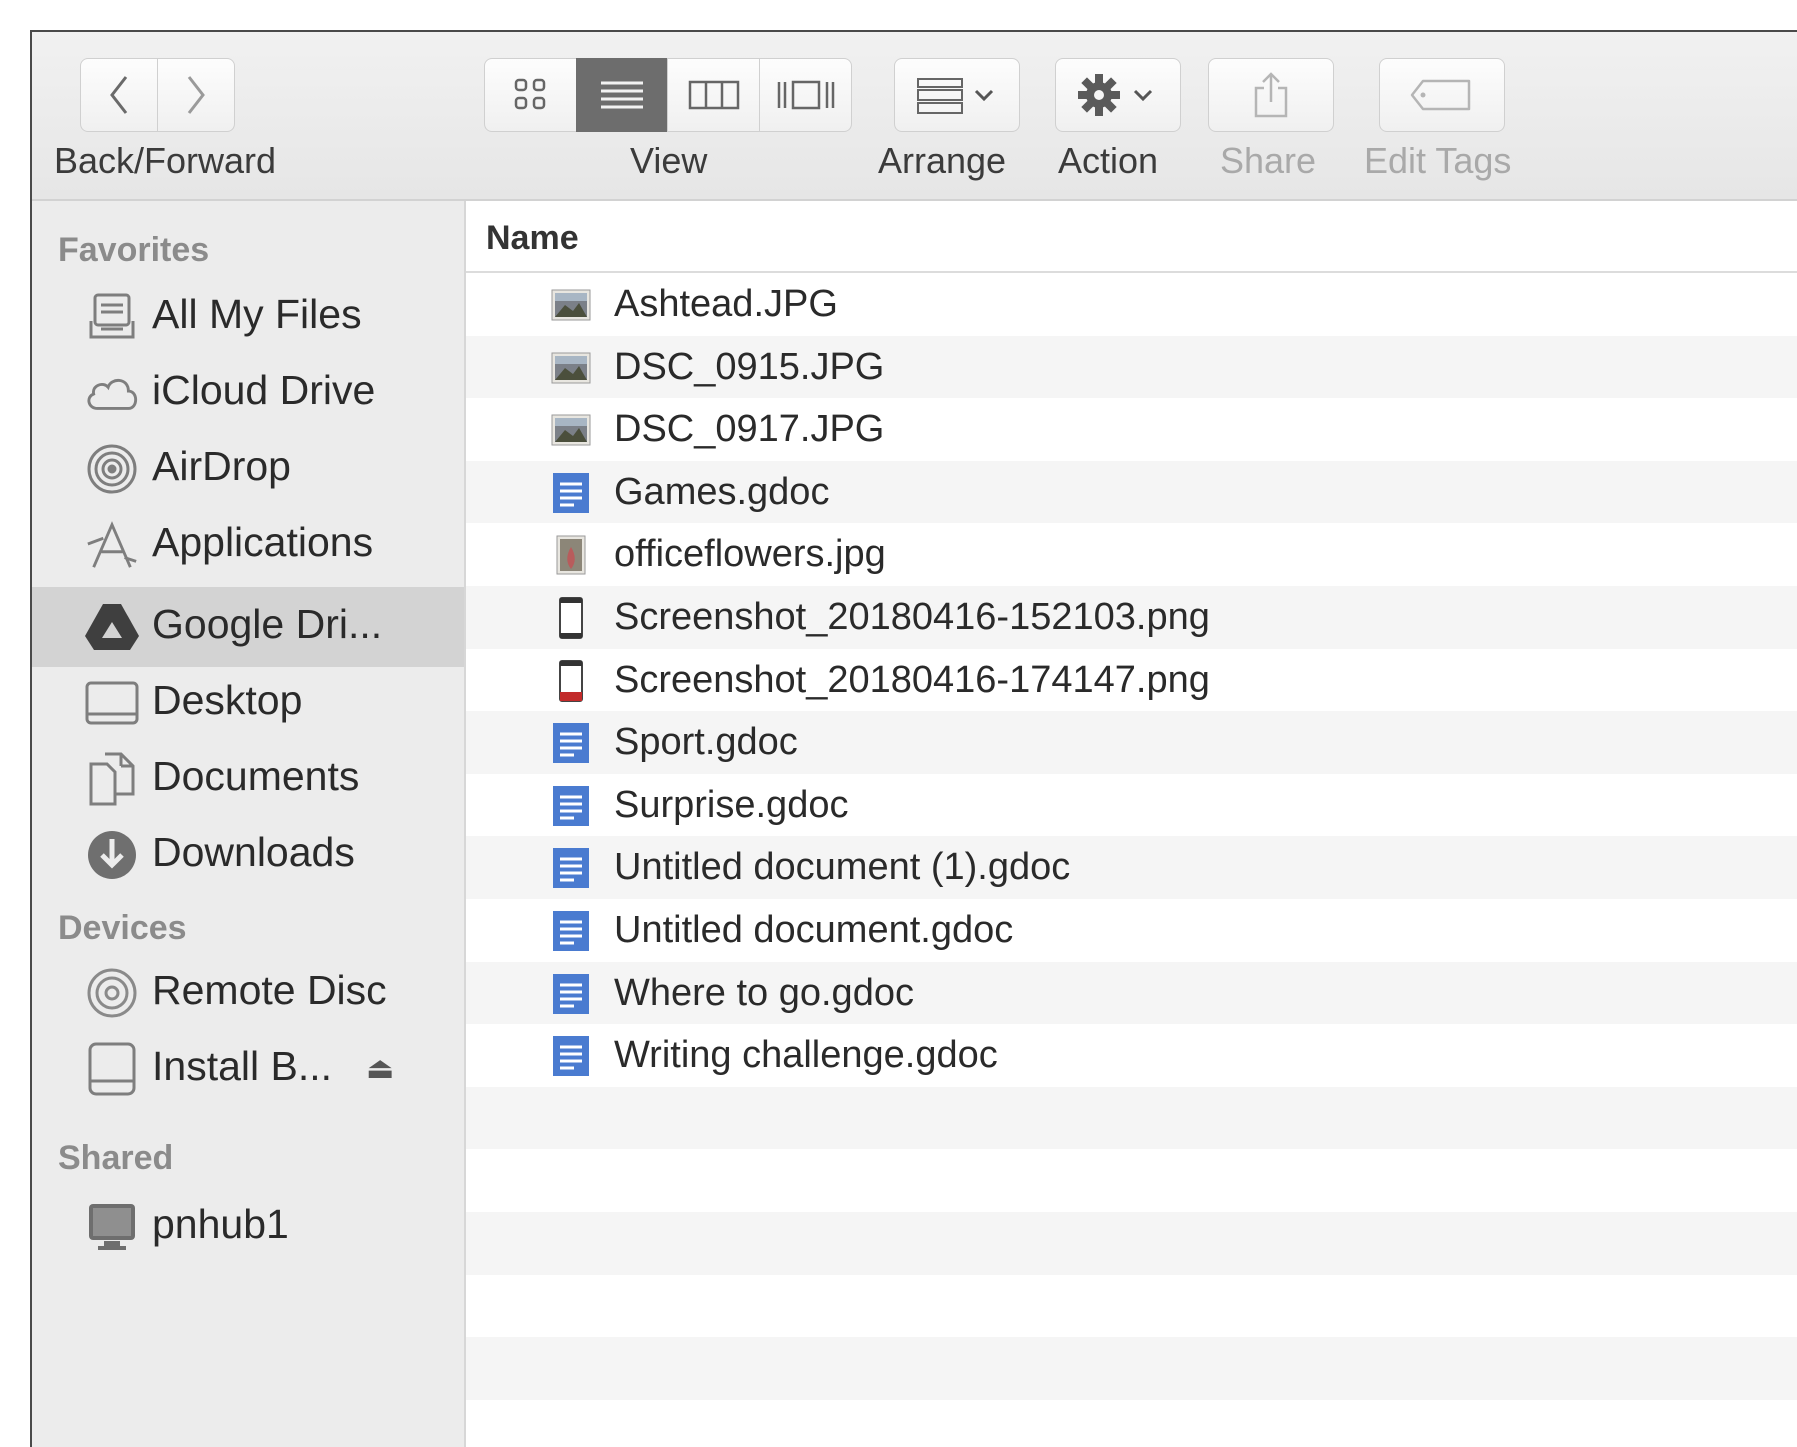 This screenshot has width=1797, height=1447. Describe the element at coordinates (112, 703) in the screenshot. I see `desktop-icon` at that location.